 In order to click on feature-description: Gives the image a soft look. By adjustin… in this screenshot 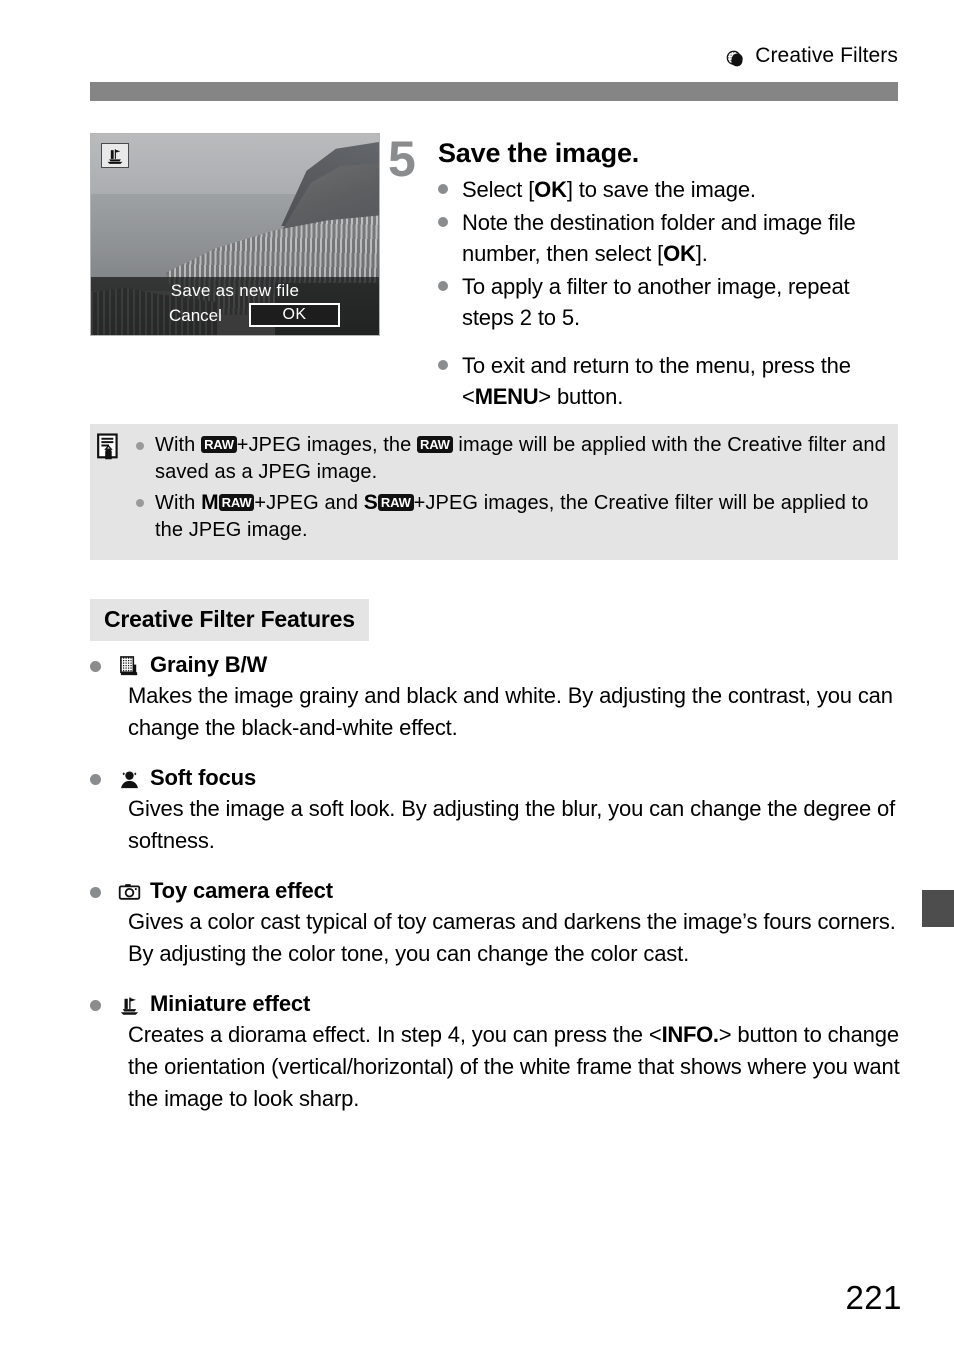, I will do `click(512, 824)`.